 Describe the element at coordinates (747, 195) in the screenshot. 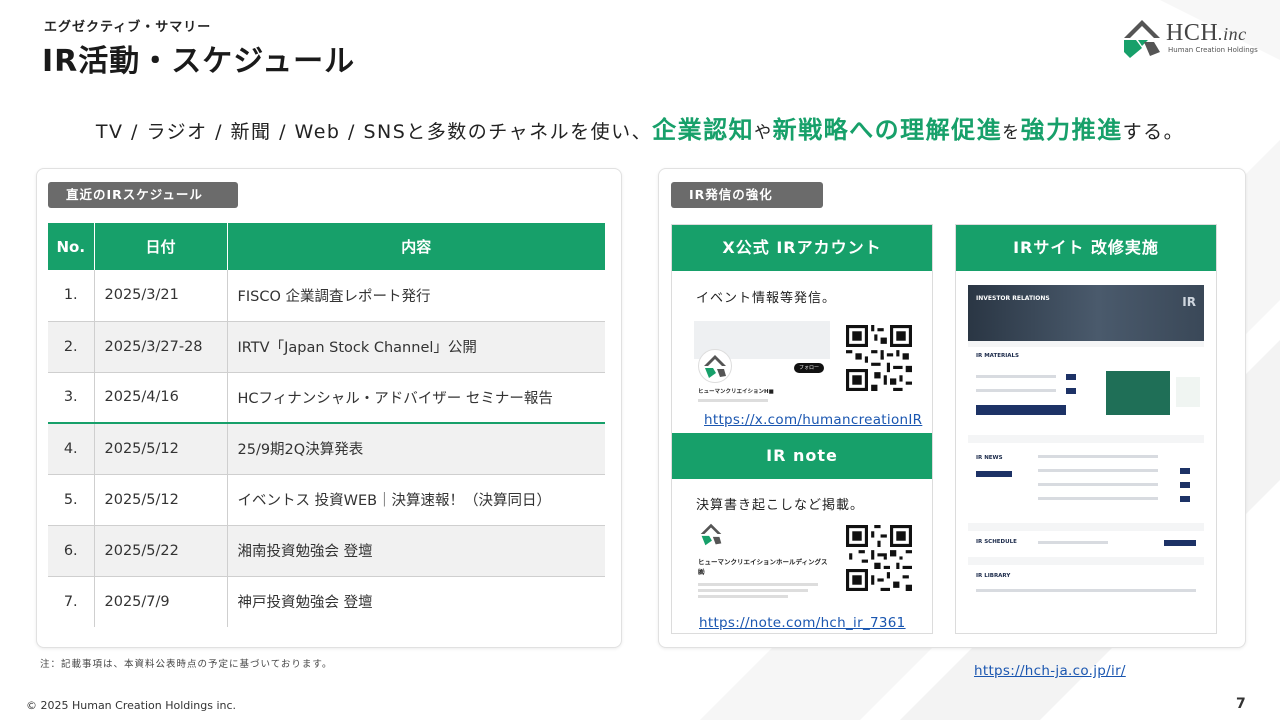

I see `ir-outreach-label: IR発信の強化` at that location.